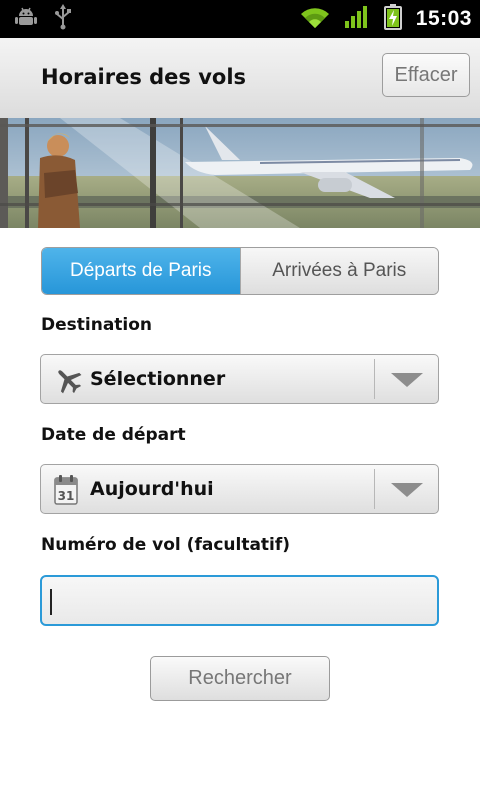  Describe the element at coordinates (97, 325) in the screenshot. I see `destination-label: Destination` at that location.